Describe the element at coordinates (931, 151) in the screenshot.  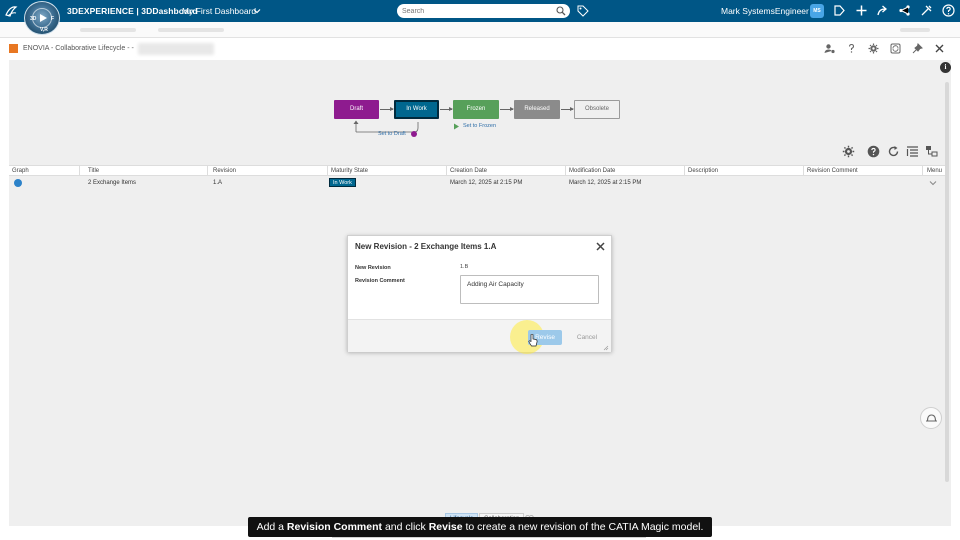
I see `hierarchy-icon` at that location.